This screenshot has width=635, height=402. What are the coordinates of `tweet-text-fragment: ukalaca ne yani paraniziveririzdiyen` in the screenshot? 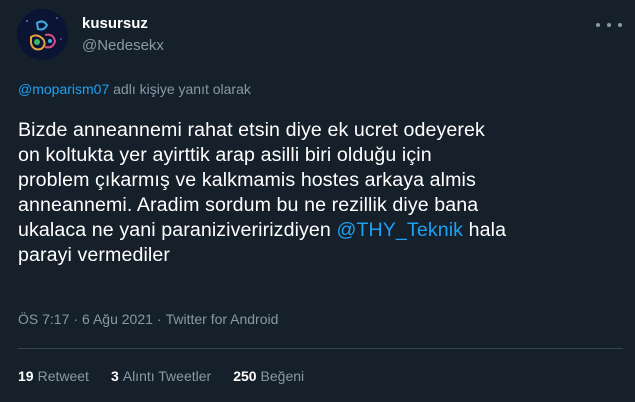 It's located at (177, 230).